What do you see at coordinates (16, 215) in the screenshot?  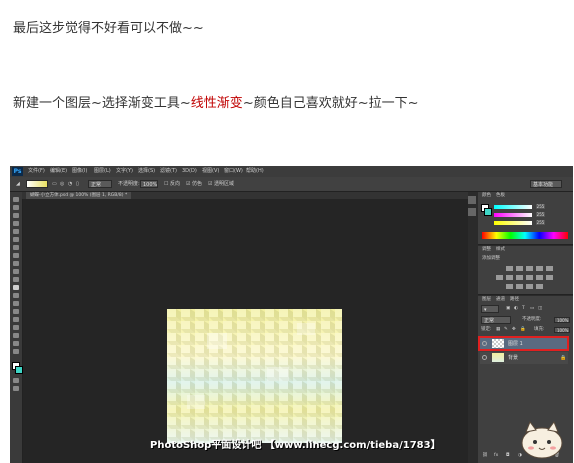 I see `lasso-tool-icon` at bounding box center [16, 215].